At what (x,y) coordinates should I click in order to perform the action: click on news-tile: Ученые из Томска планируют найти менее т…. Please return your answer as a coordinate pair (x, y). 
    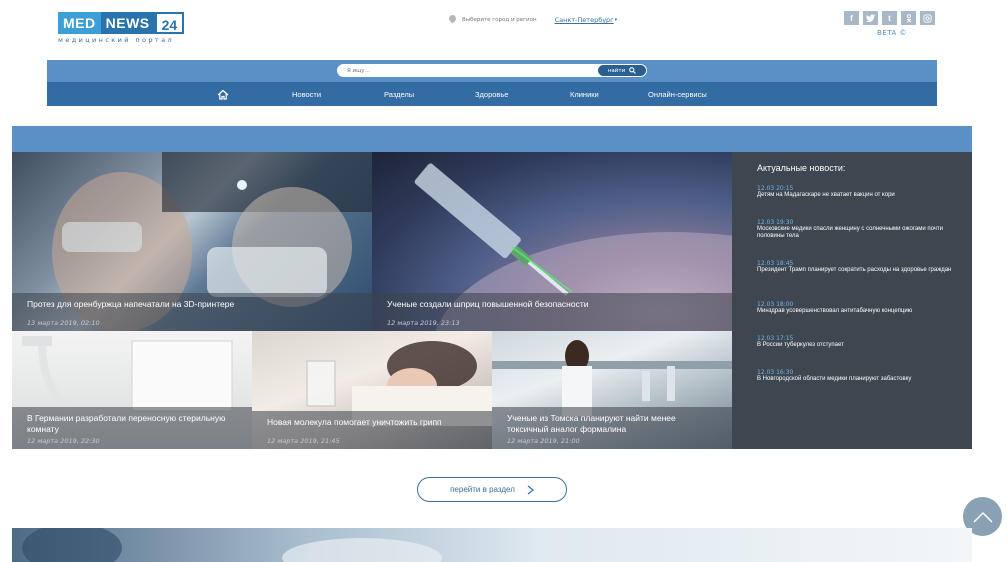
    Looking at the image, I should click on (612, 390).